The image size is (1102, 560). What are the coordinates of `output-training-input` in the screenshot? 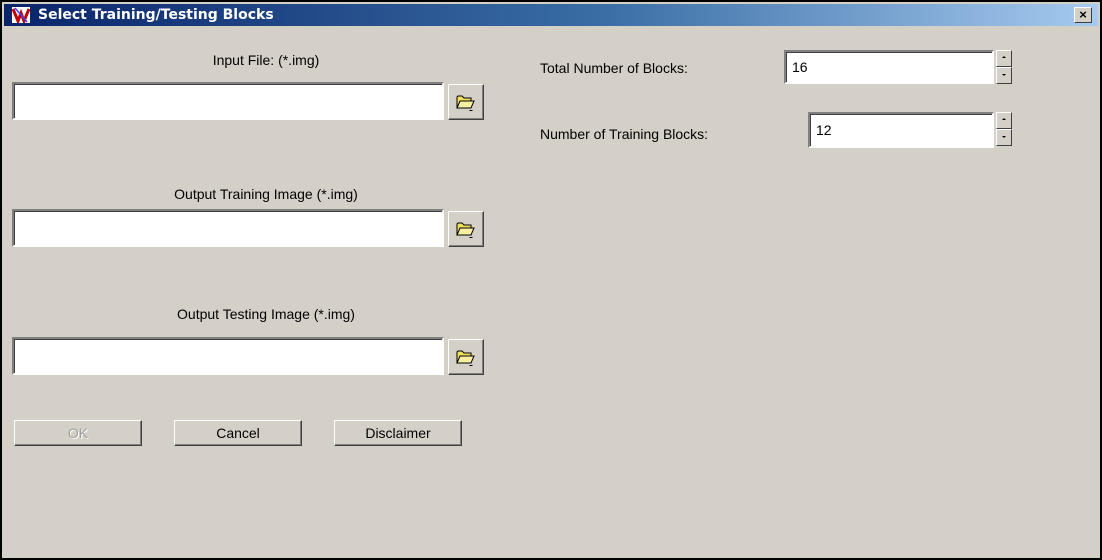 It's located at (228, 228).